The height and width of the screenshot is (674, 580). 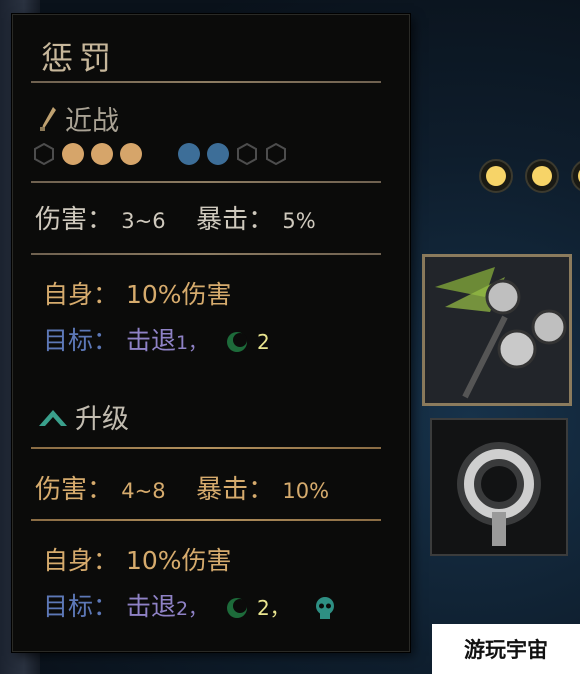 I want to click on rank-indicators, so click(x=529, y=176).